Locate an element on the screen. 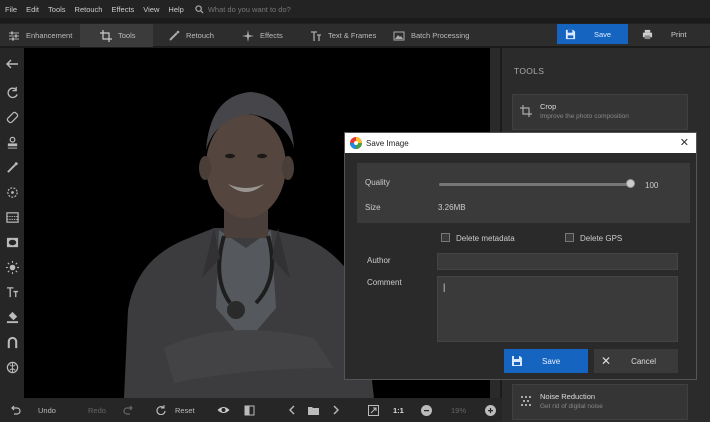 This screenshot has width=710, height=422. tab-effects-label: Effects is located at coordinates (271, 35).